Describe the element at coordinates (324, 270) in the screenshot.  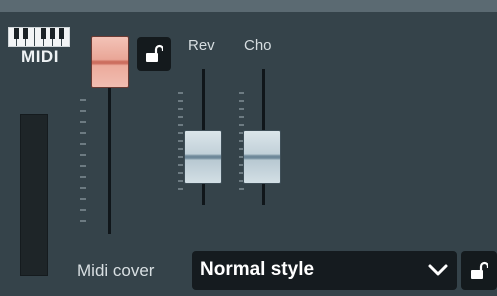
I see `midi-cover-dropdown: Normal style` at that location.